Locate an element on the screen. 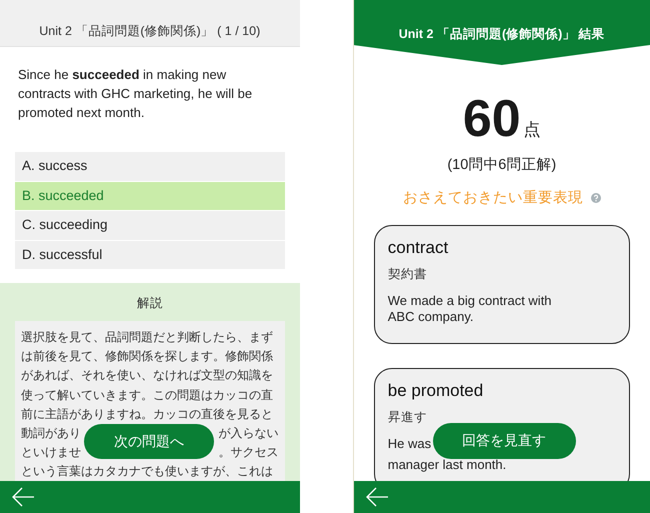  question-text: Since he succeeded in making new contracts with GHC marketing, he will be promoted next month. is located at coordinates (136, 94).